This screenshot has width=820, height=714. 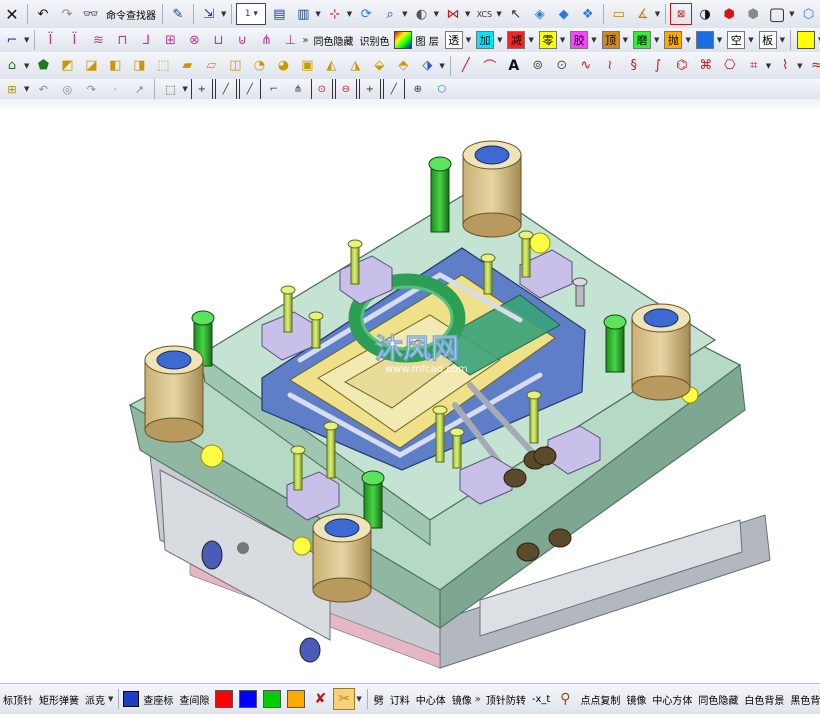 I want to click on color-chip-button: 胶, so click(x=579, y=40).